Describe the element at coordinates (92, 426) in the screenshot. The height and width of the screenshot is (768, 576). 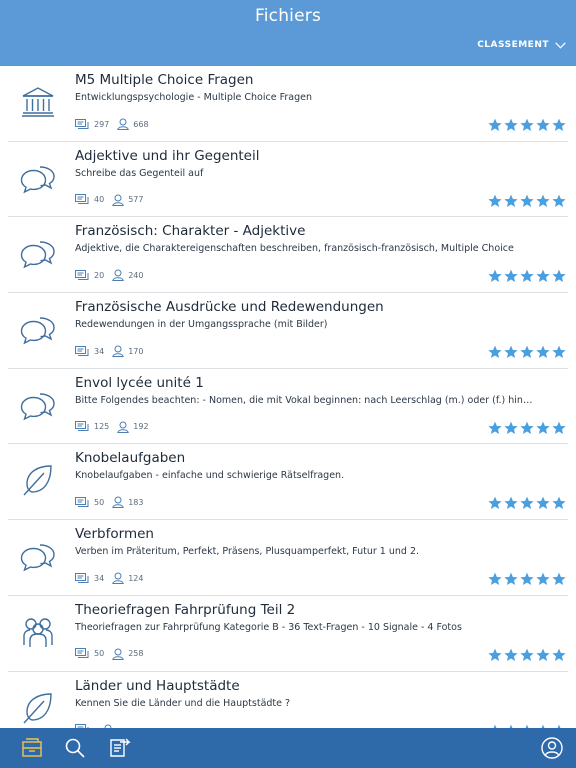
I see `card-count: 125` at that location.